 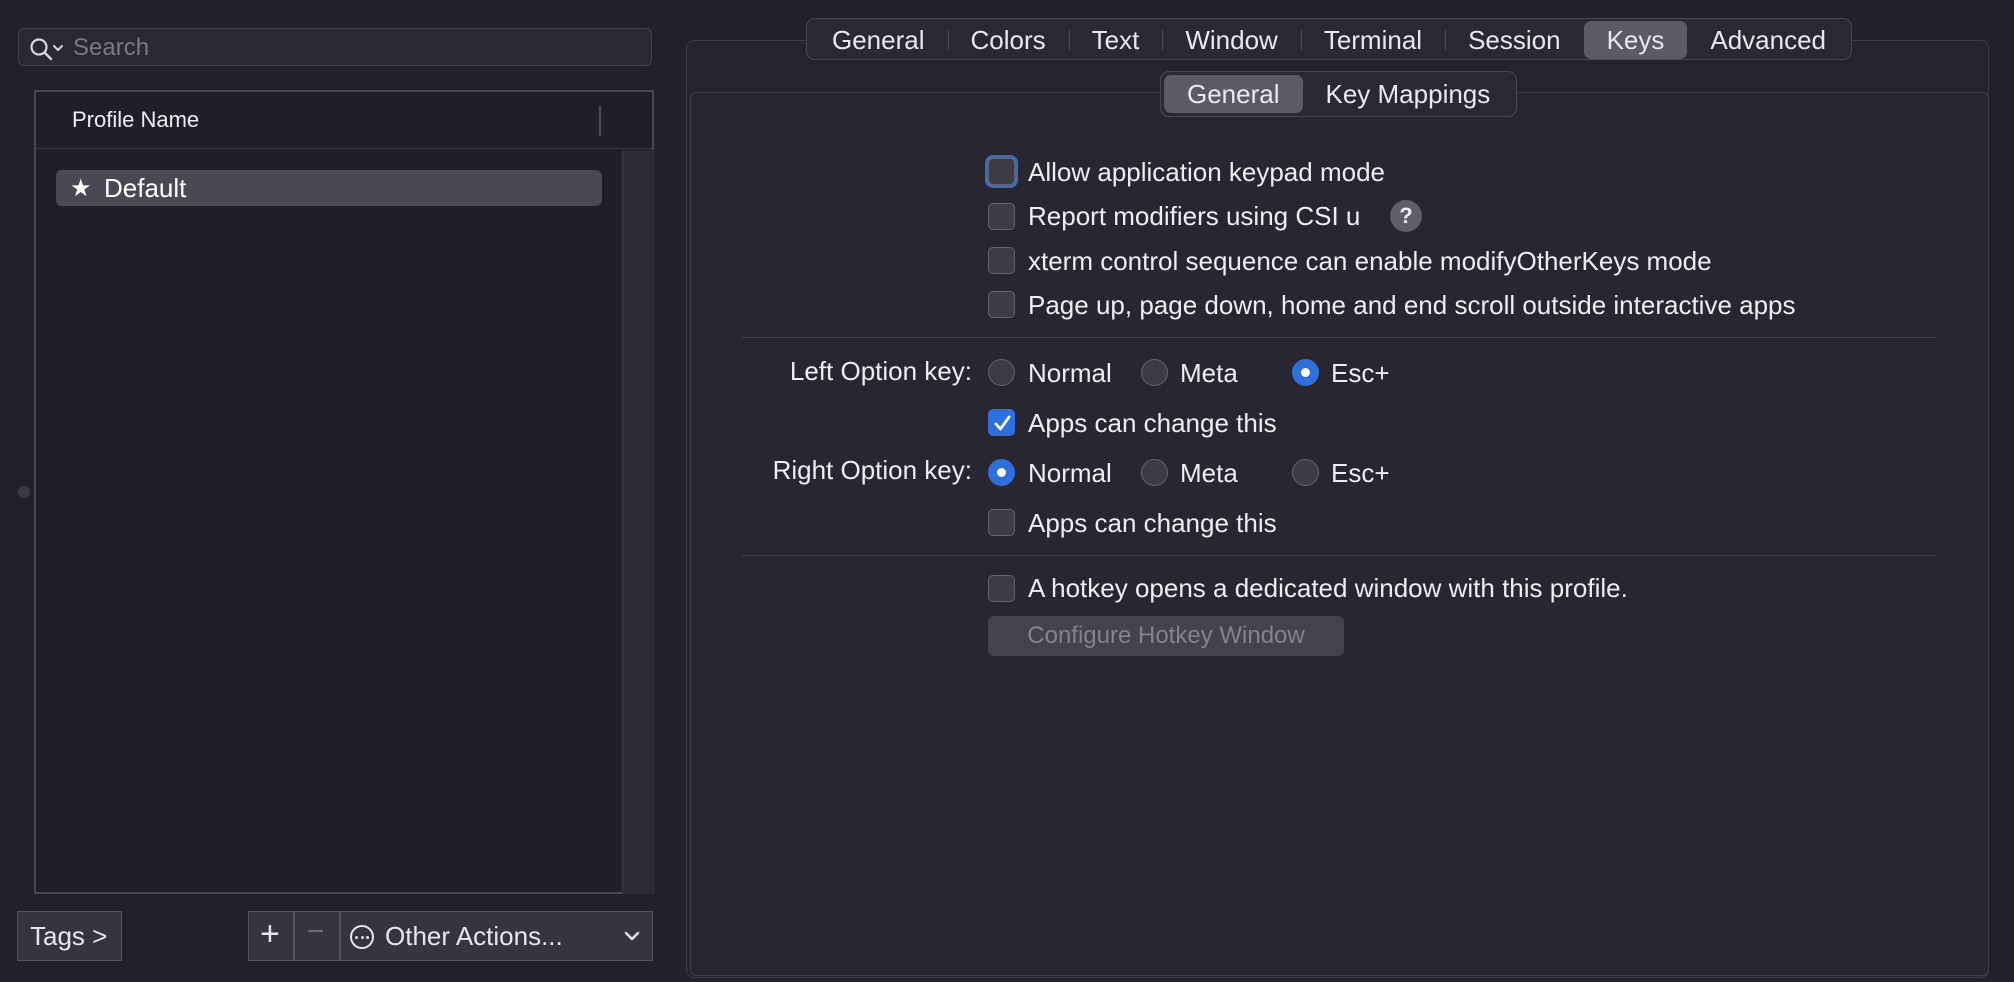 What do you see at coordinates (1152, 523) in the screenshot?
I see `right-apps-can-change-label: Apps can change this` at bounding box center [1152, 523].